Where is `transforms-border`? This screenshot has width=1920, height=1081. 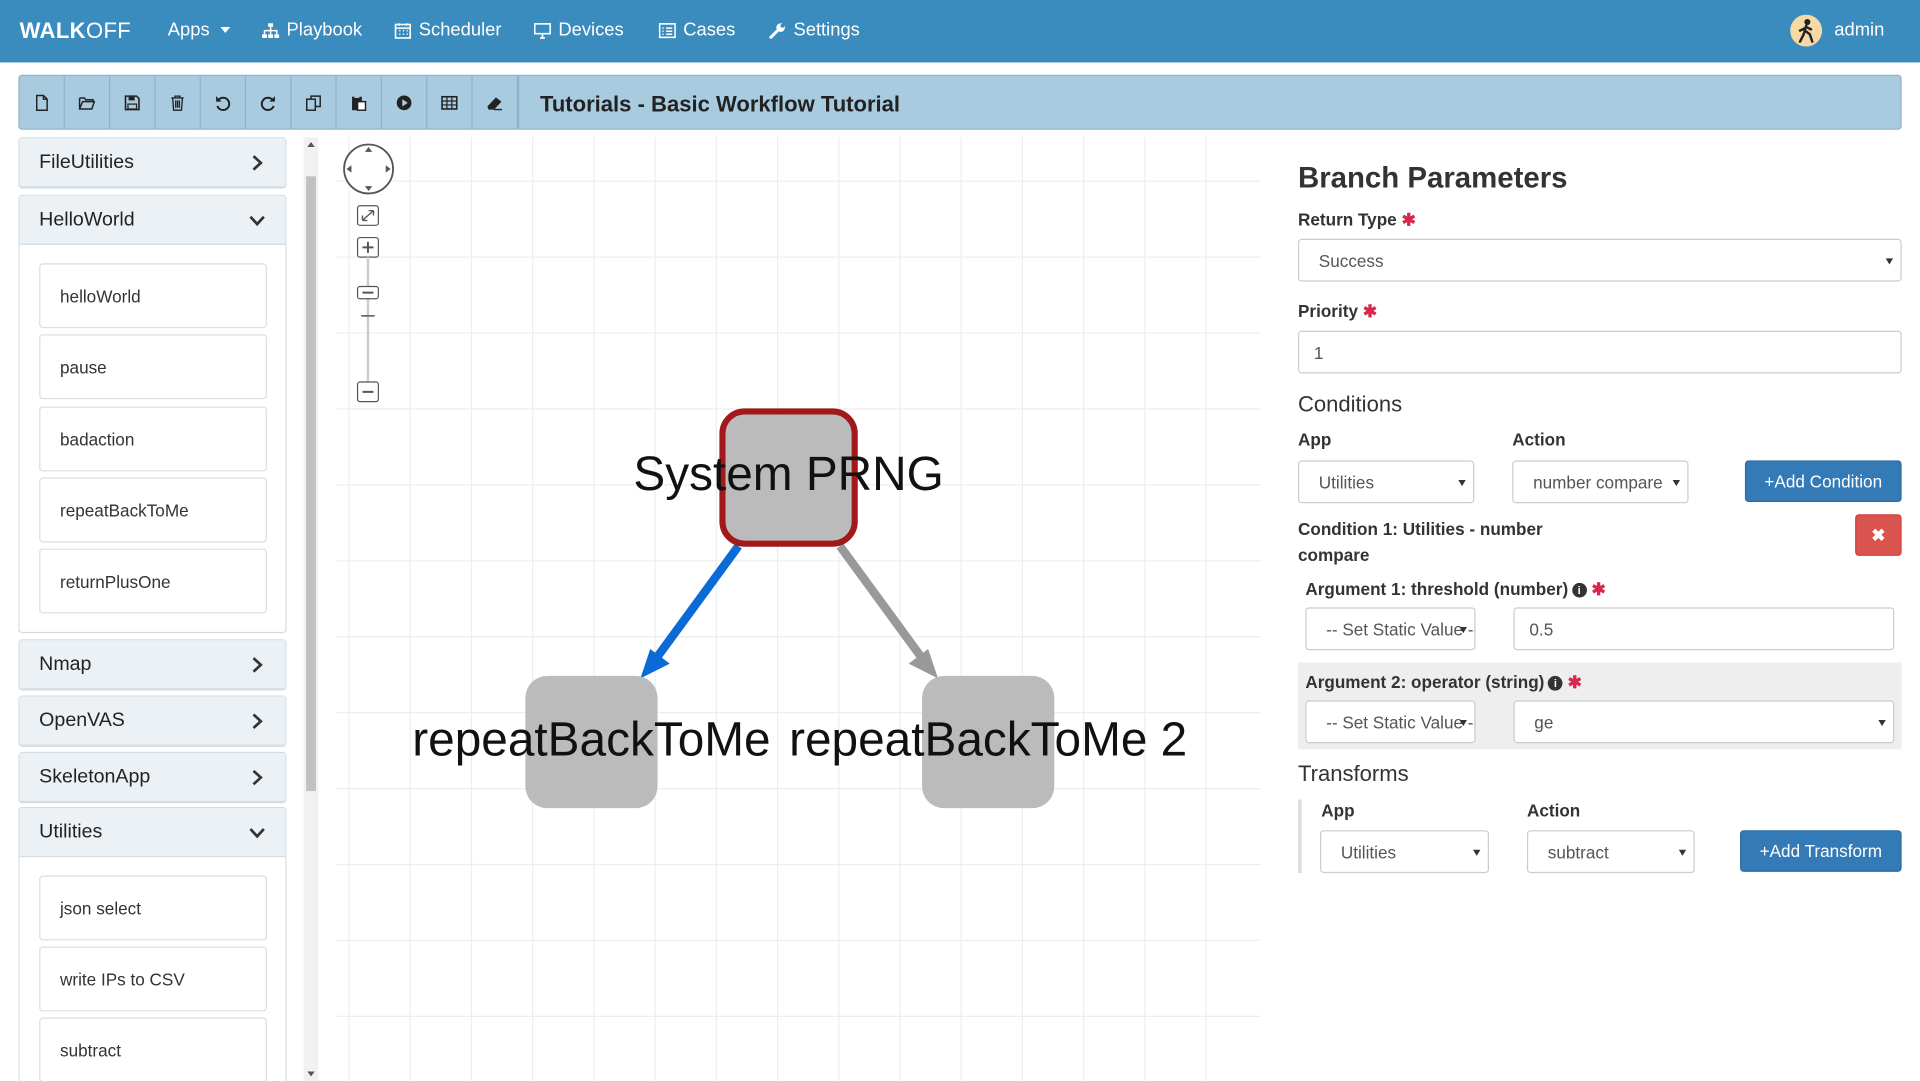
transforms-border is located at coordinates (1299, 836).